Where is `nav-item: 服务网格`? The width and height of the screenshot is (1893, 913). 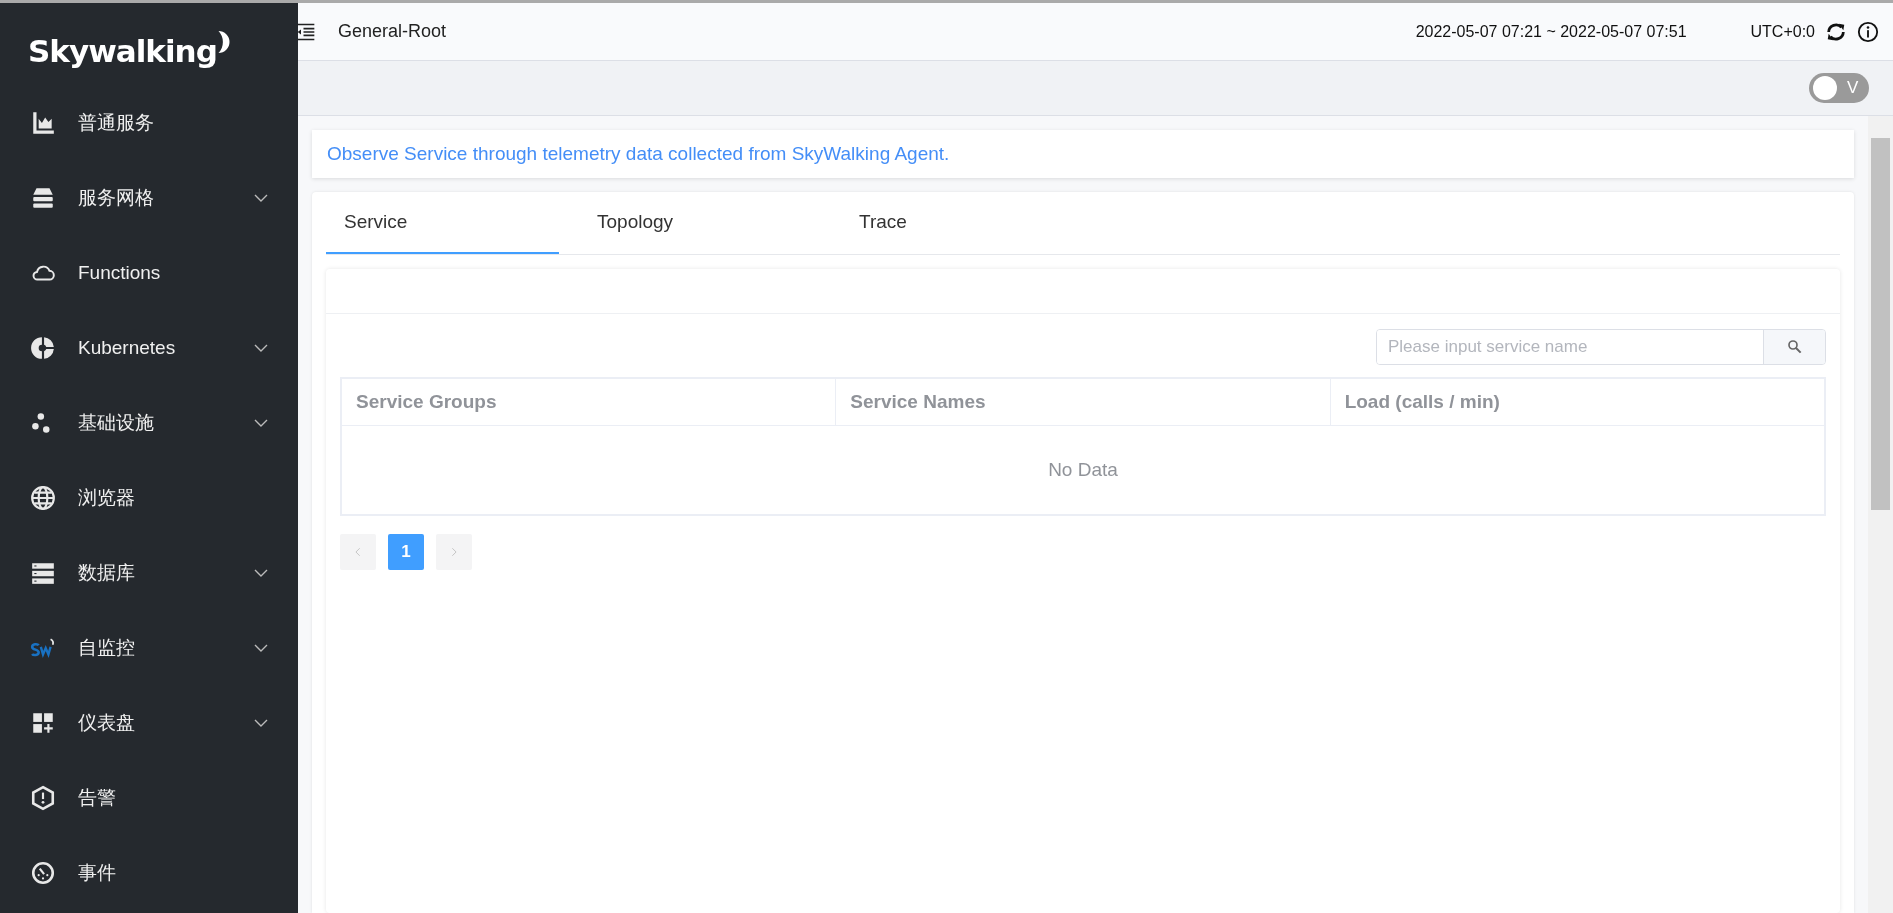 nav-item: 服务网格 is located at coordinates (149, 197).